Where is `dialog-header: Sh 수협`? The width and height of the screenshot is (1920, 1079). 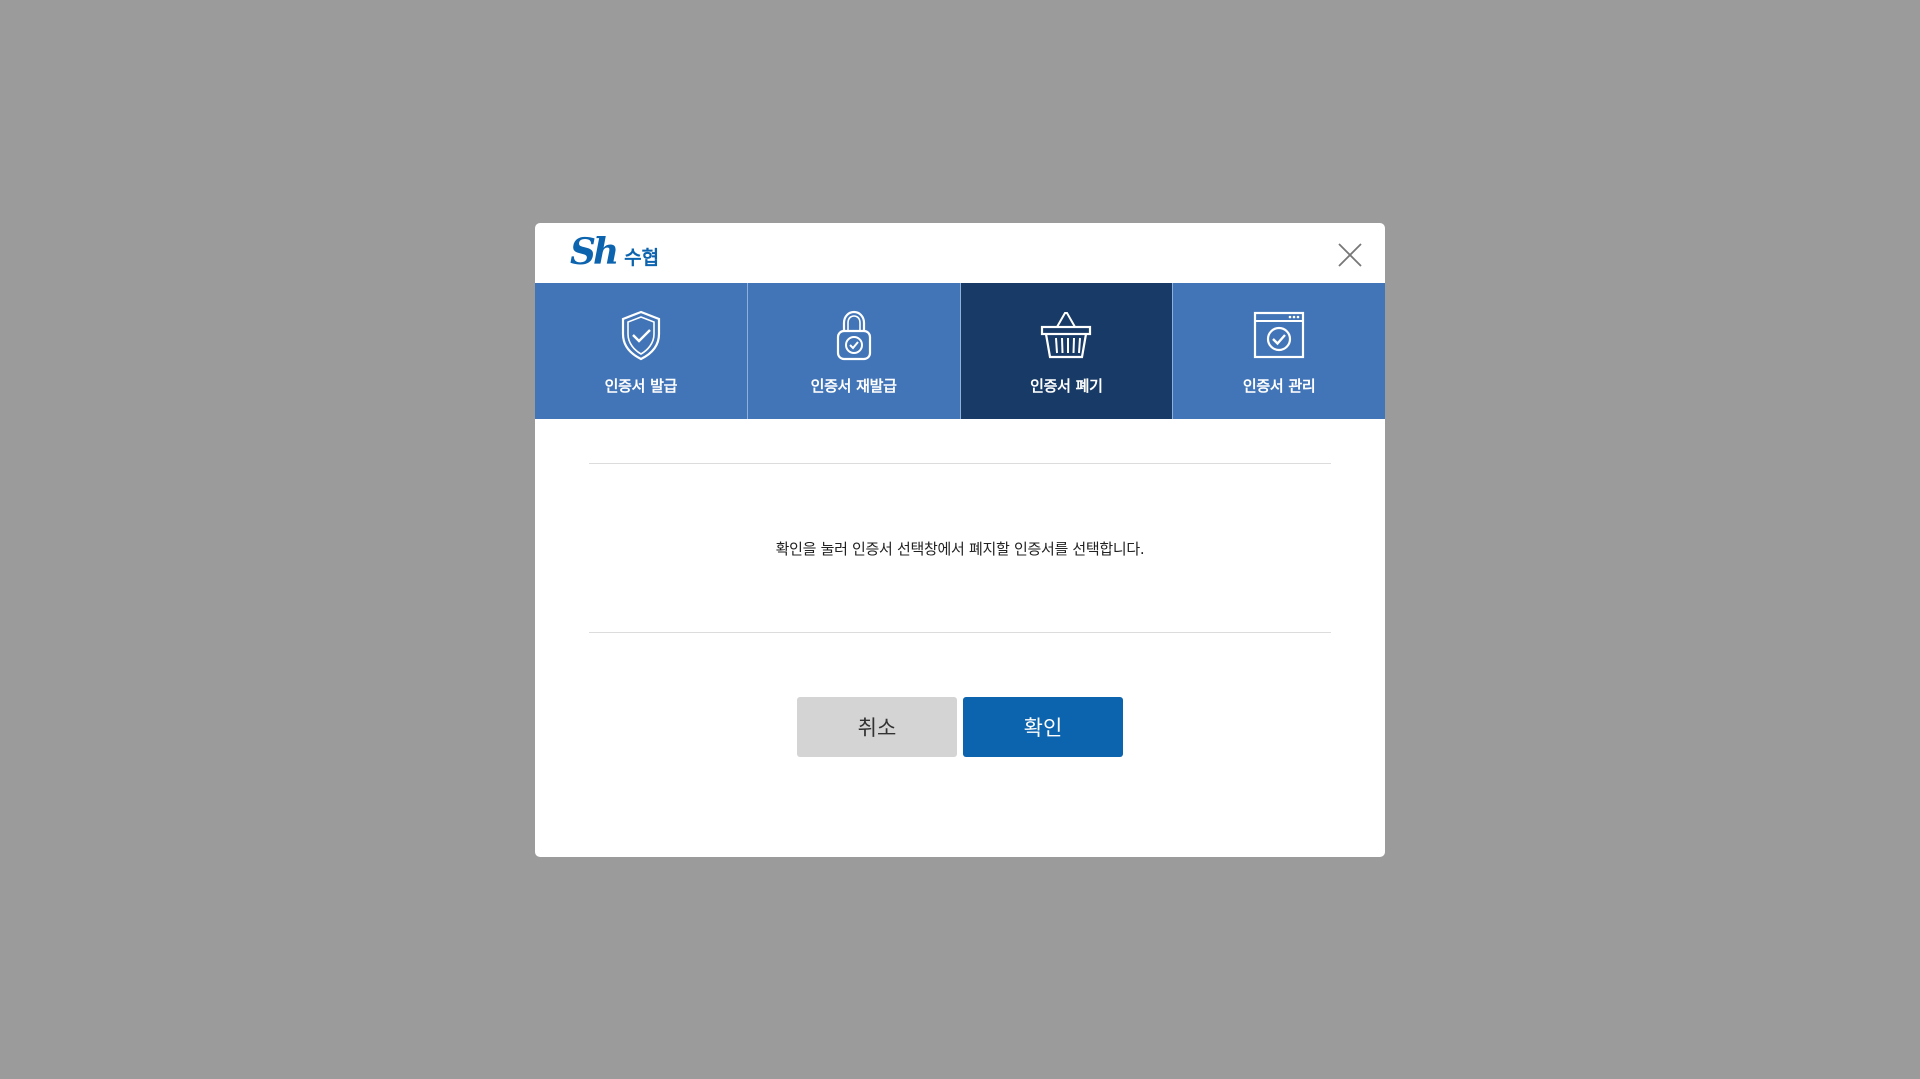 dialog-header: Sh 수협 is located at coordinates (960, 253).